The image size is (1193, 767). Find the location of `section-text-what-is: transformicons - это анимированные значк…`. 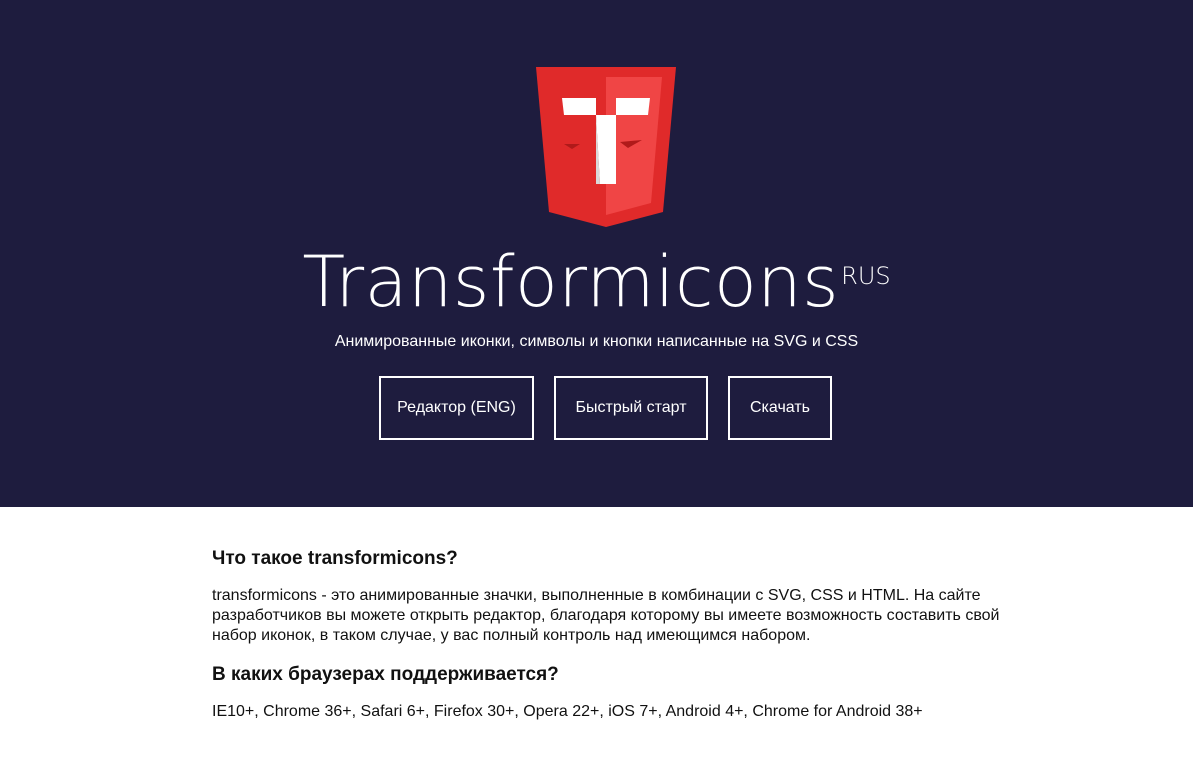

section-text-what-is: transformicons - это анимированные значк… is located at coordinates (606, 615).